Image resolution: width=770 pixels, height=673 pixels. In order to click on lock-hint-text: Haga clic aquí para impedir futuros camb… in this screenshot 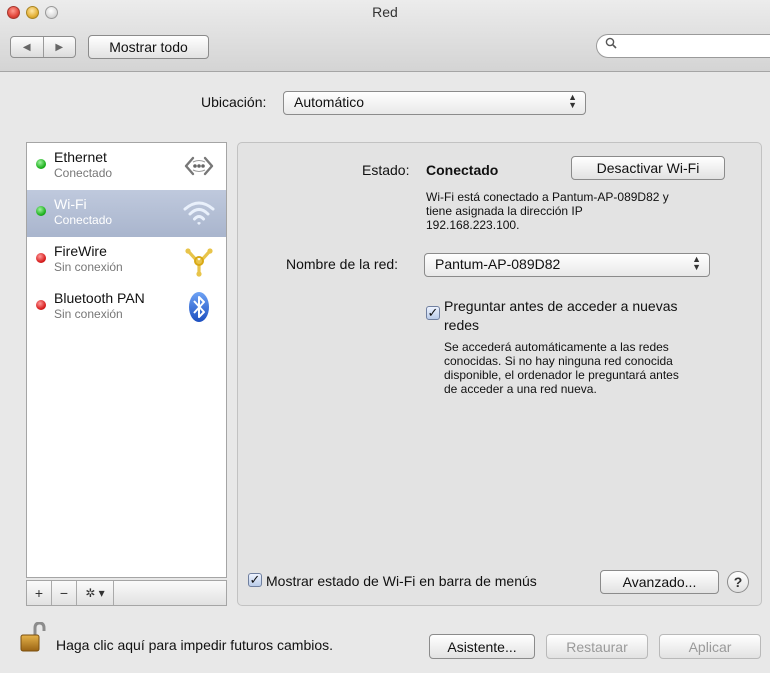, I will do `click(194, 645)`.